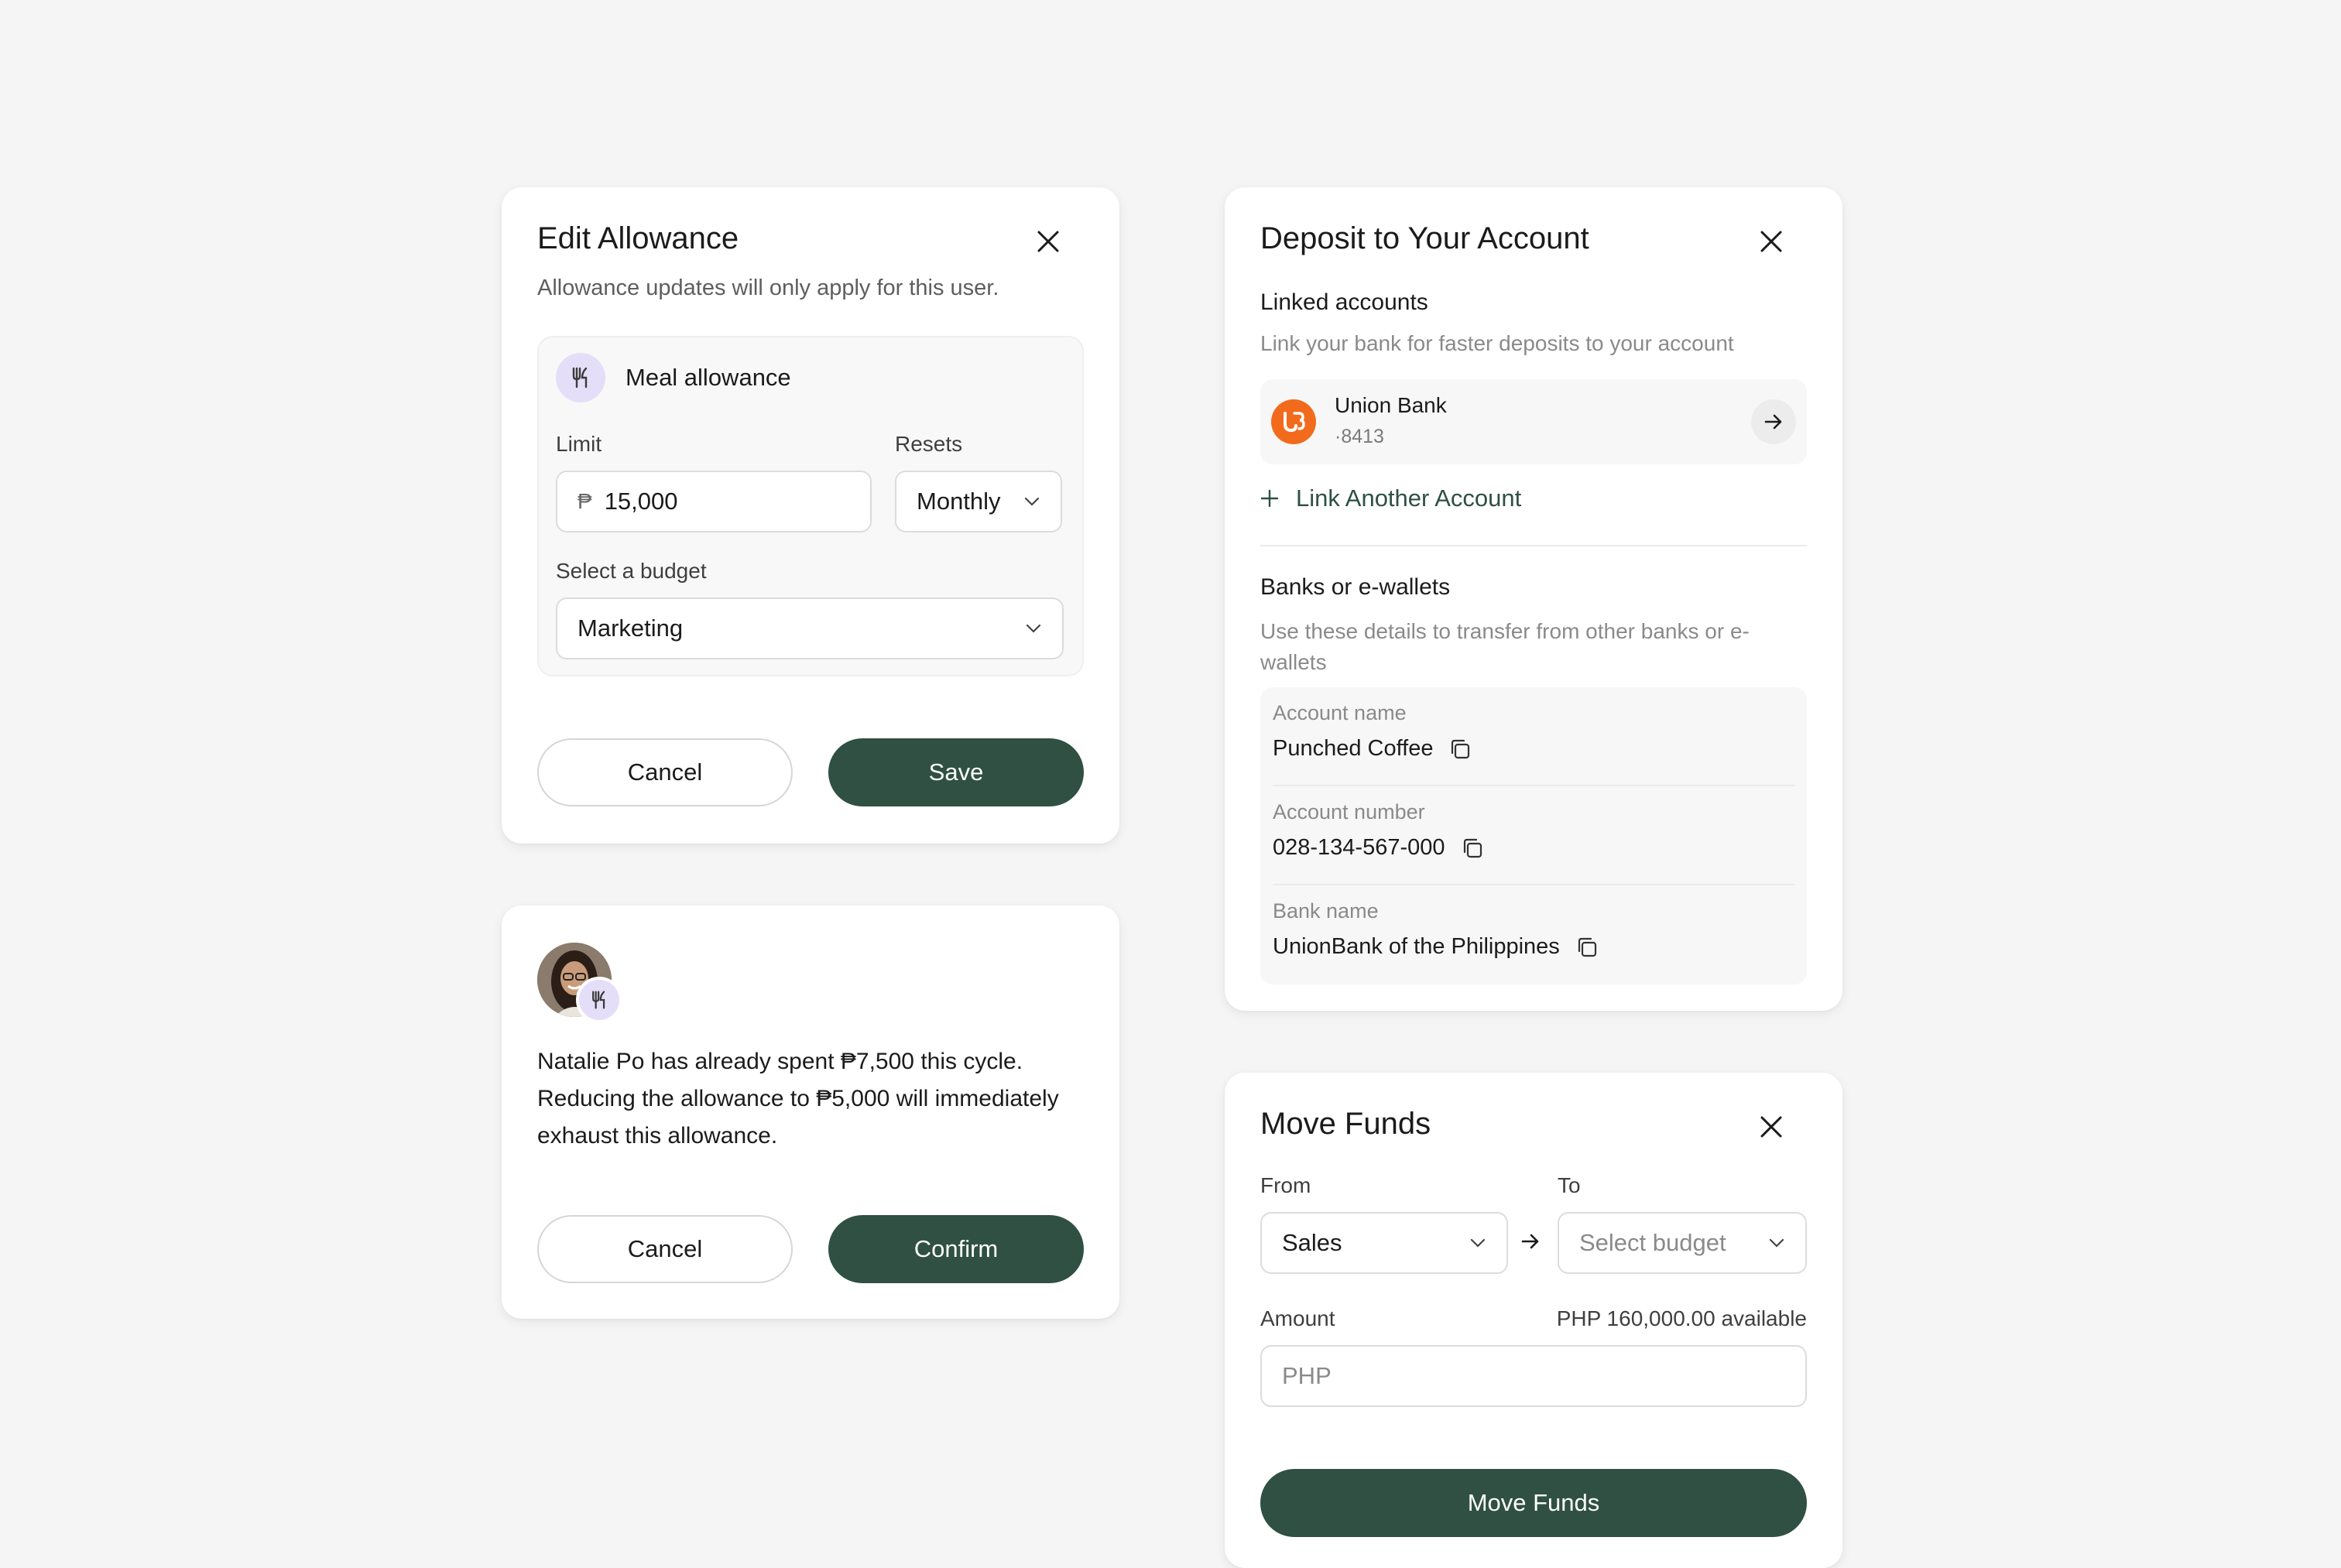 The width and height of the screenshot is (2341, 1568). I want to click on link-another-label: Link Another Account, so click(1409, 498).